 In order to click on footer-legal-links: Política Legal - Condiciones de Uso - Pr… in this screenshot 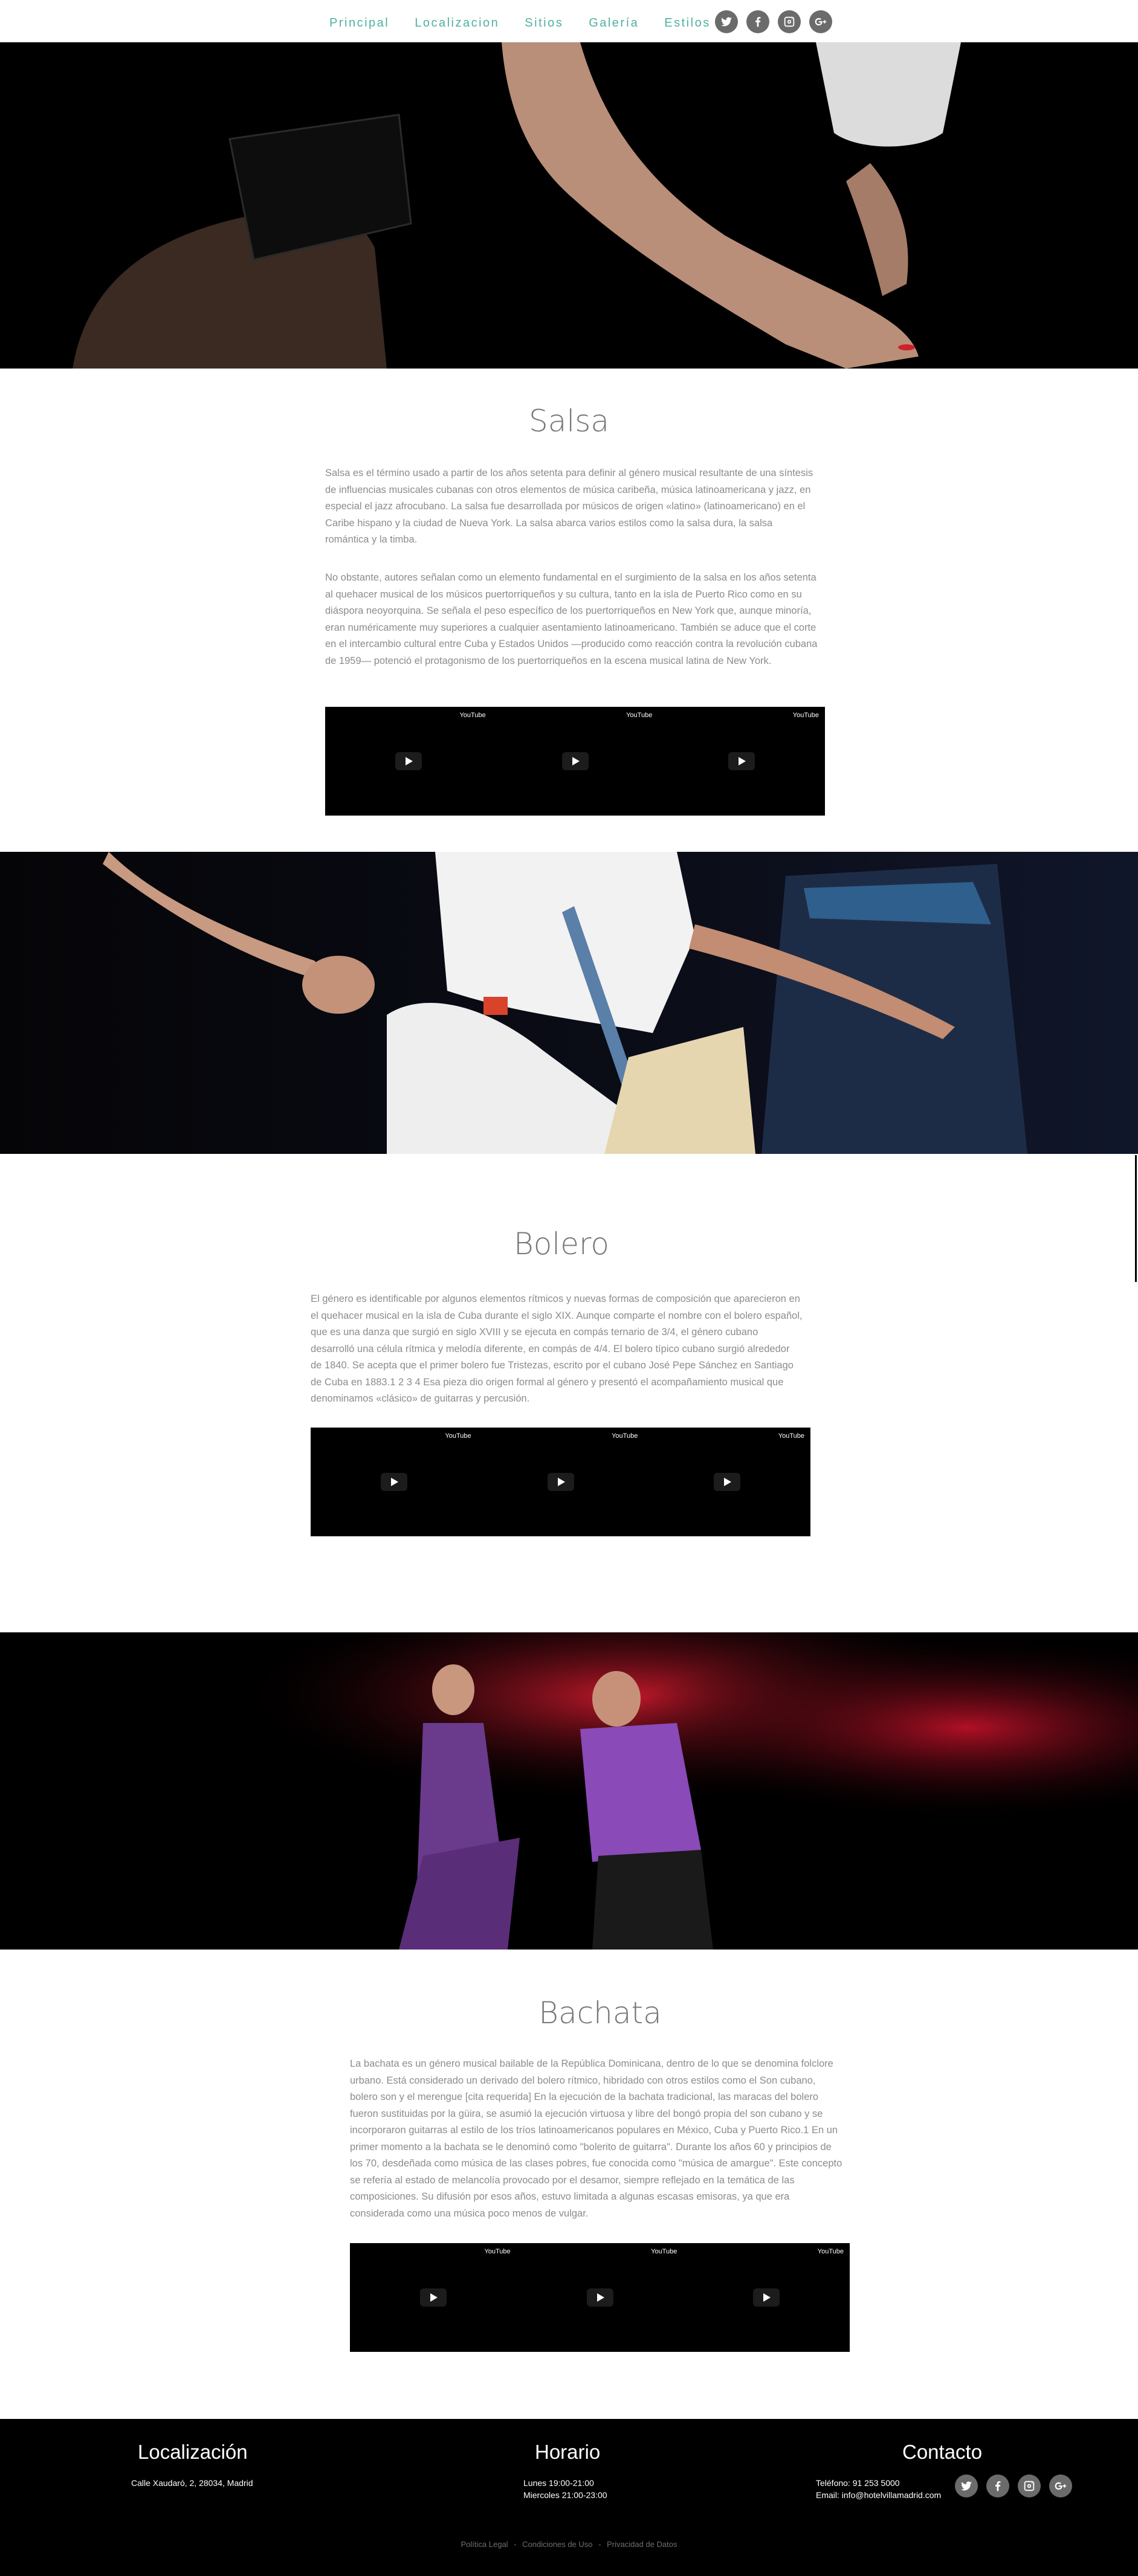, I will do `click(569, 2545)`.